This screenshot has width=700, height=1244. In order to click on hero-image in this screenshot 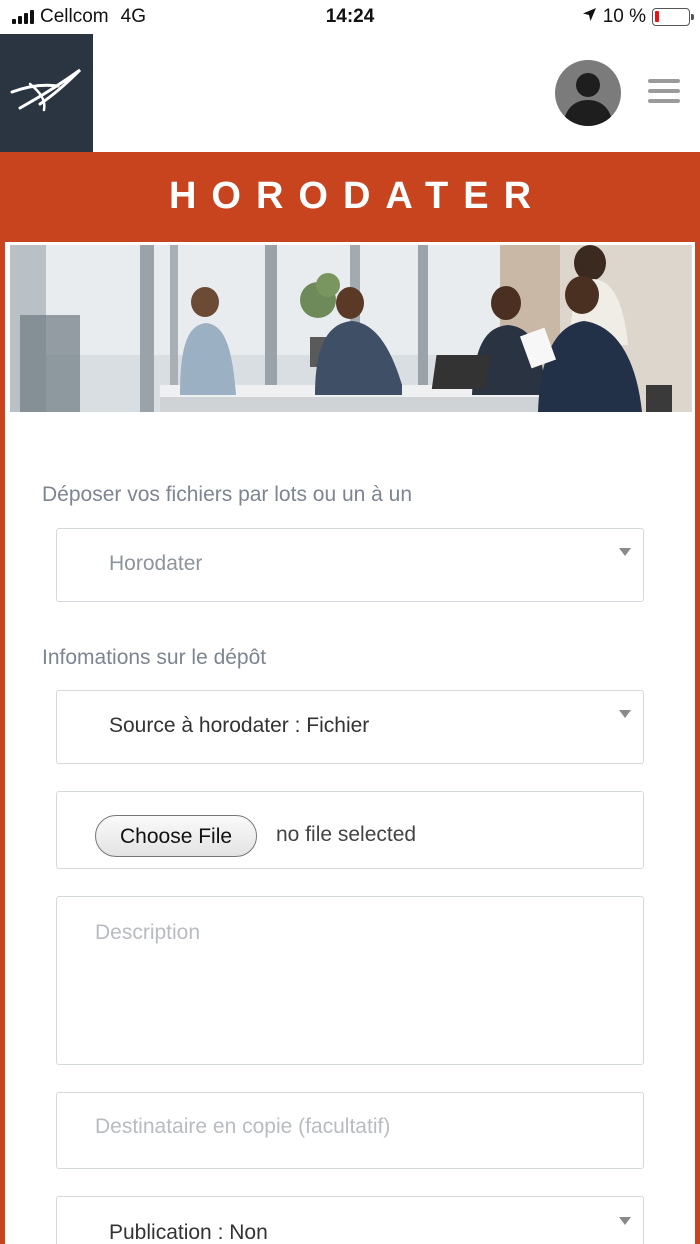, I will do `click(351, 328)`.